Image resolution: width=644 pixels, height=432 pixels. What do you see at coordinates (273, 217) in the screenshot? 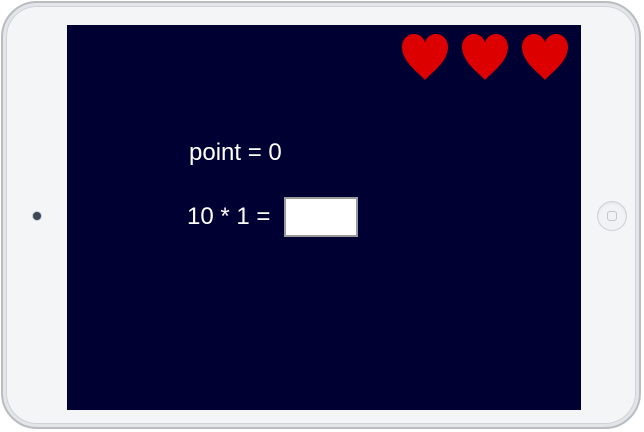
I see `question-row: 10 * 1 =` at bounding box center [273, 217].